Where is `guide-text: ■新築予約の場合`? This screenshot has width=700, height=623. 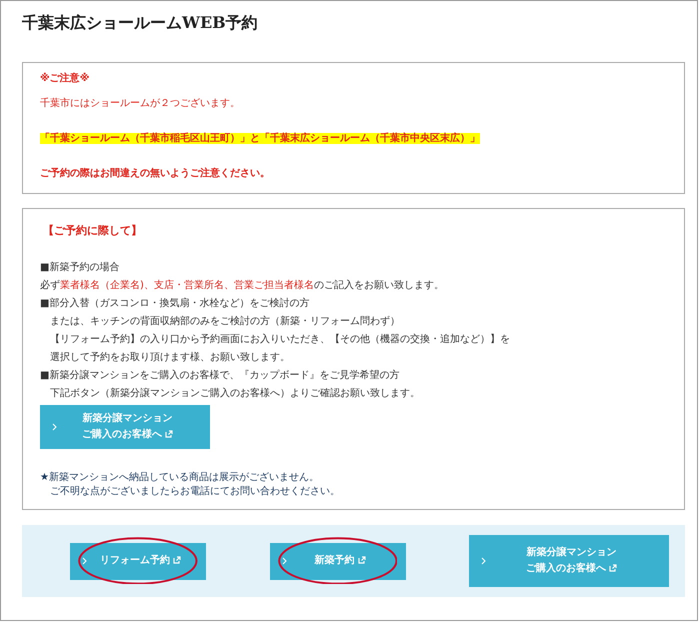
guide-text: ■新築予約の場合 is located at coordinates (80, 267).